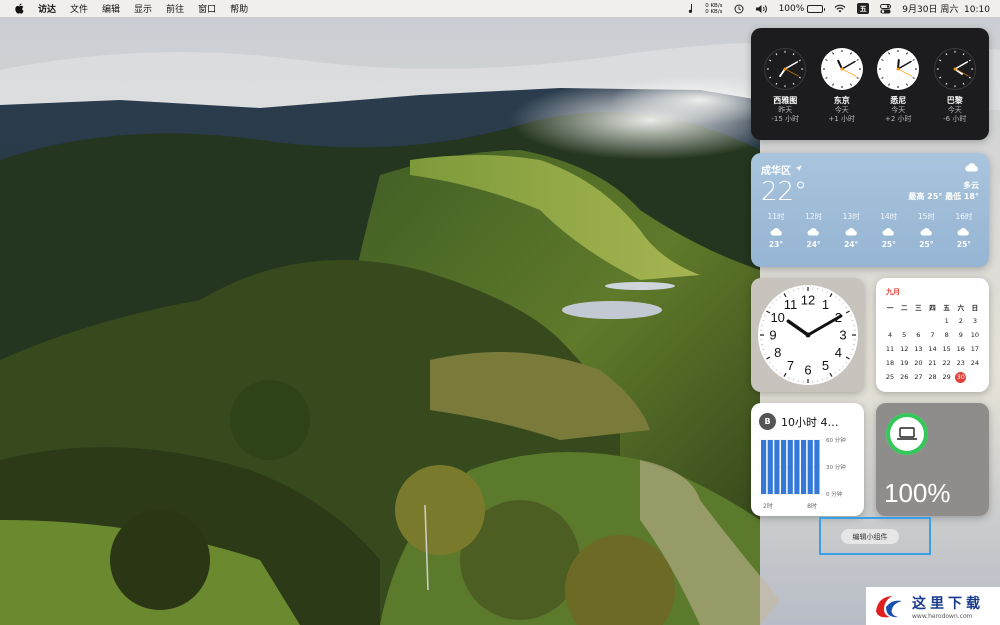  I want to click on calendar-day: 17, so click(975, 349).